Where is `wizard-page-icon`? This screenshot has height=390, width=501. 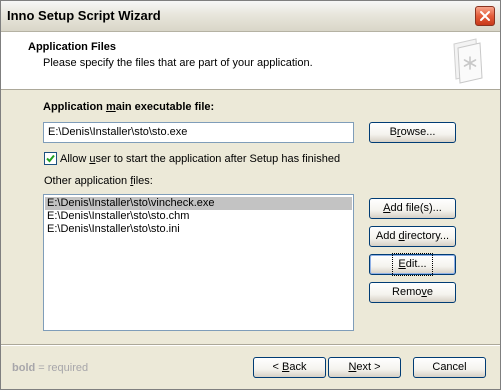 wizard-page-icon is located at coordinates (468, 61).